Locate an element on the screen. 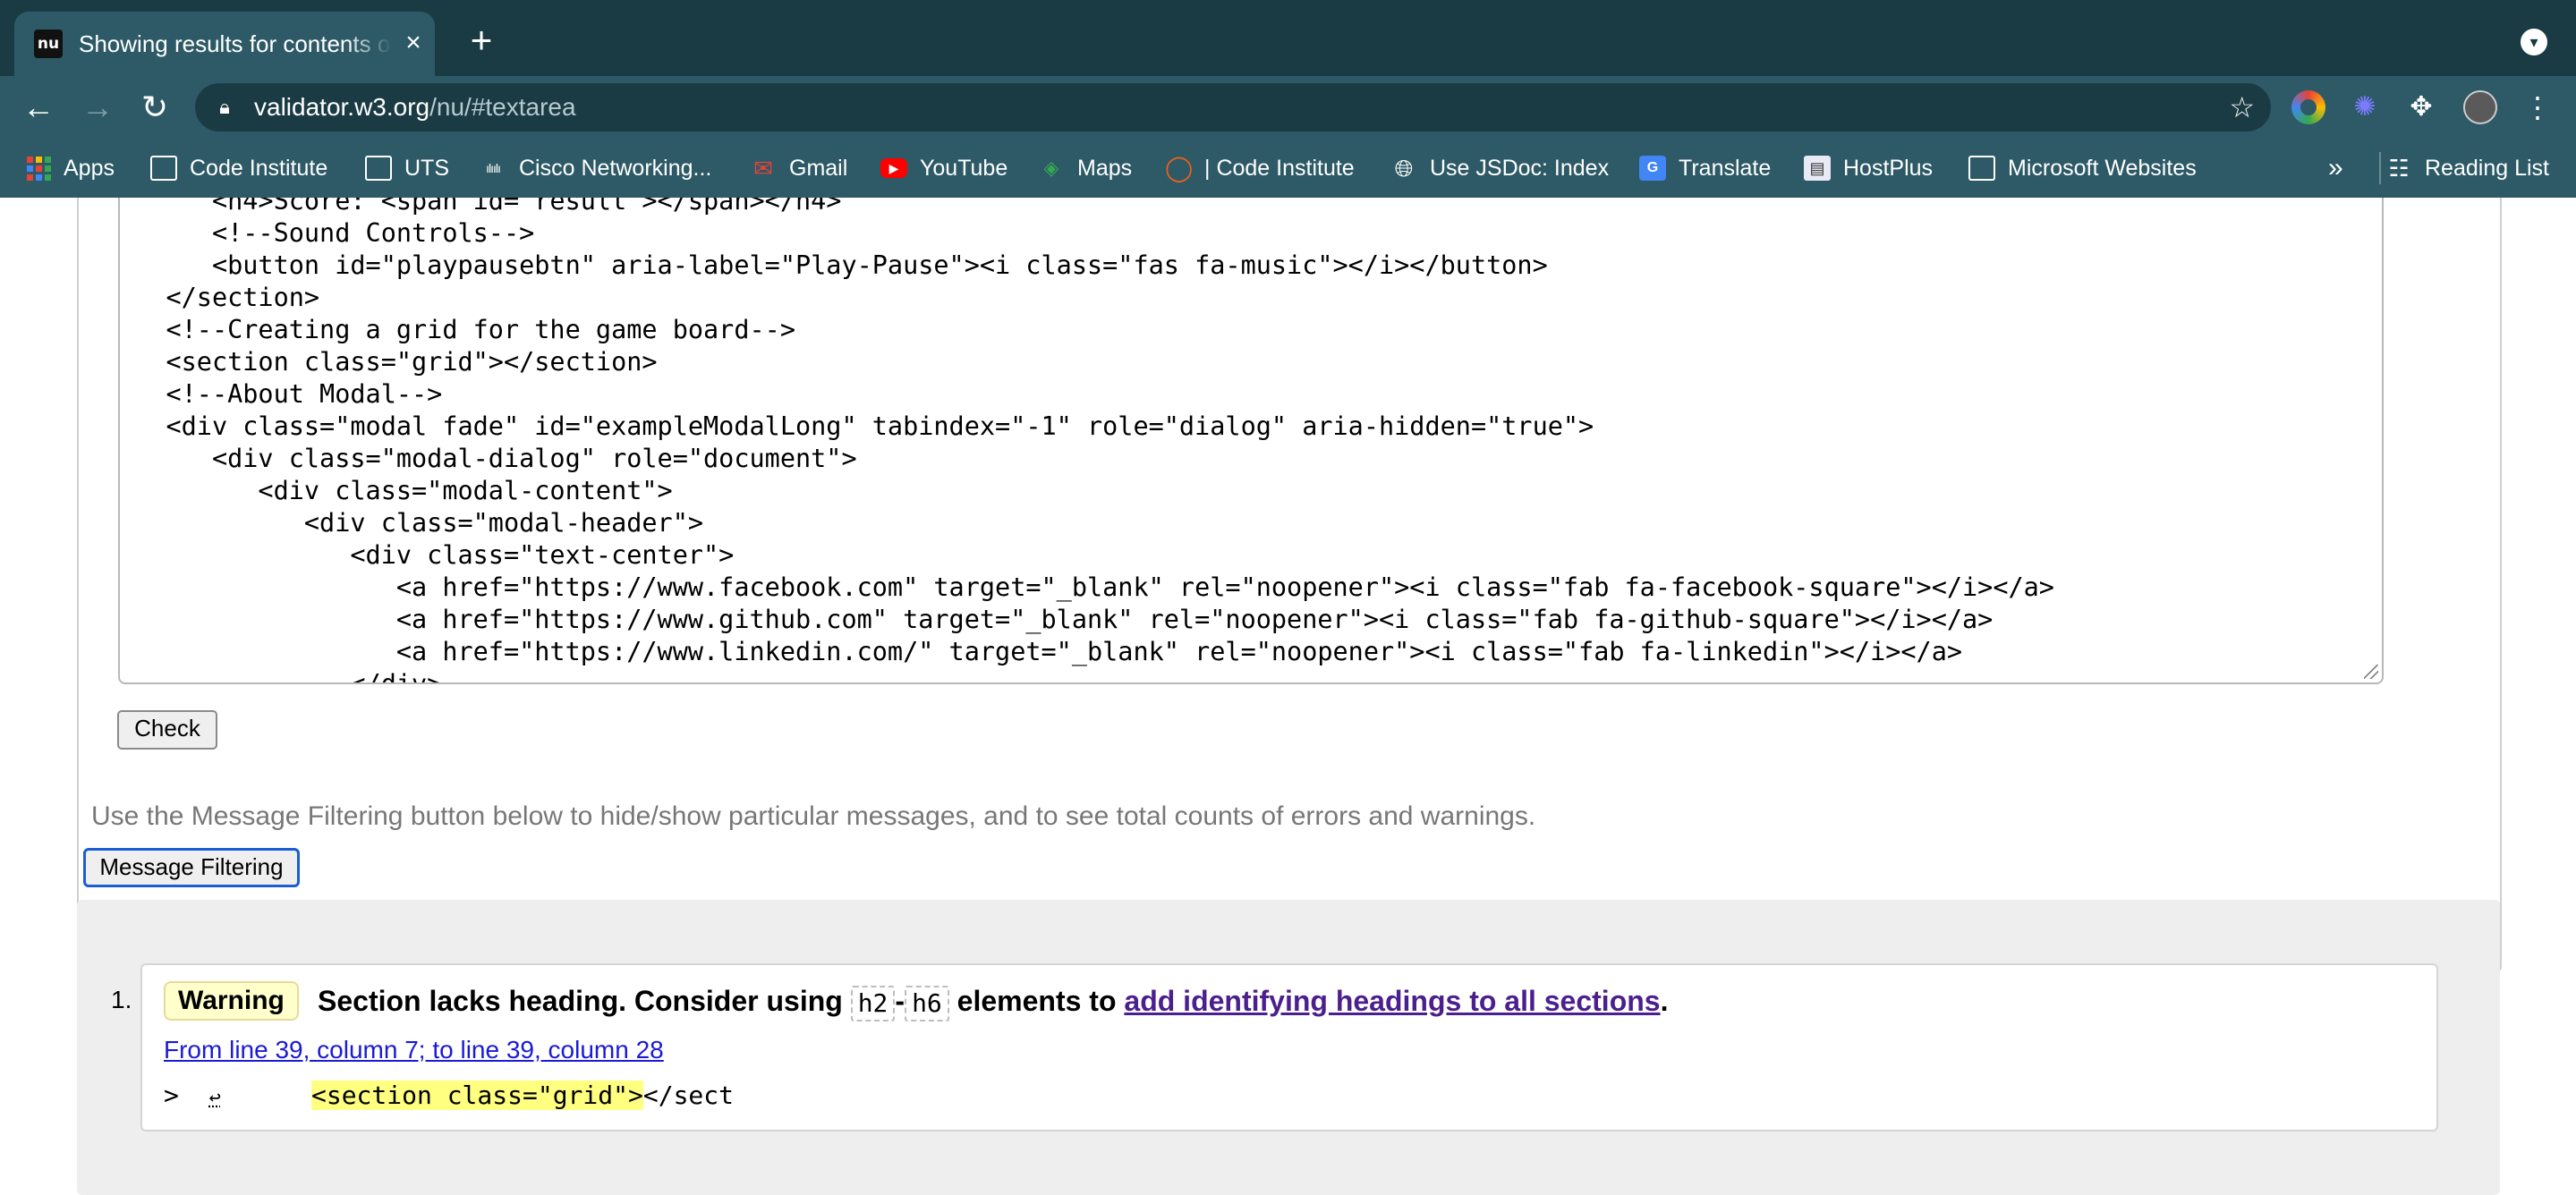 This screenshot has height=1195, width=2576. message-text-before: Section lacks heading. Consider using is located at coordinates (580, 1001).